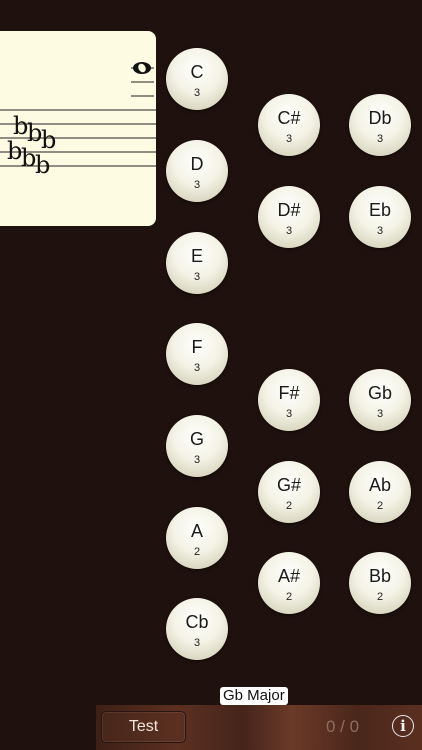 The height and width of the screenshot is (750, 422). I want to click on note-button-a: A 2, so click(197, 538).